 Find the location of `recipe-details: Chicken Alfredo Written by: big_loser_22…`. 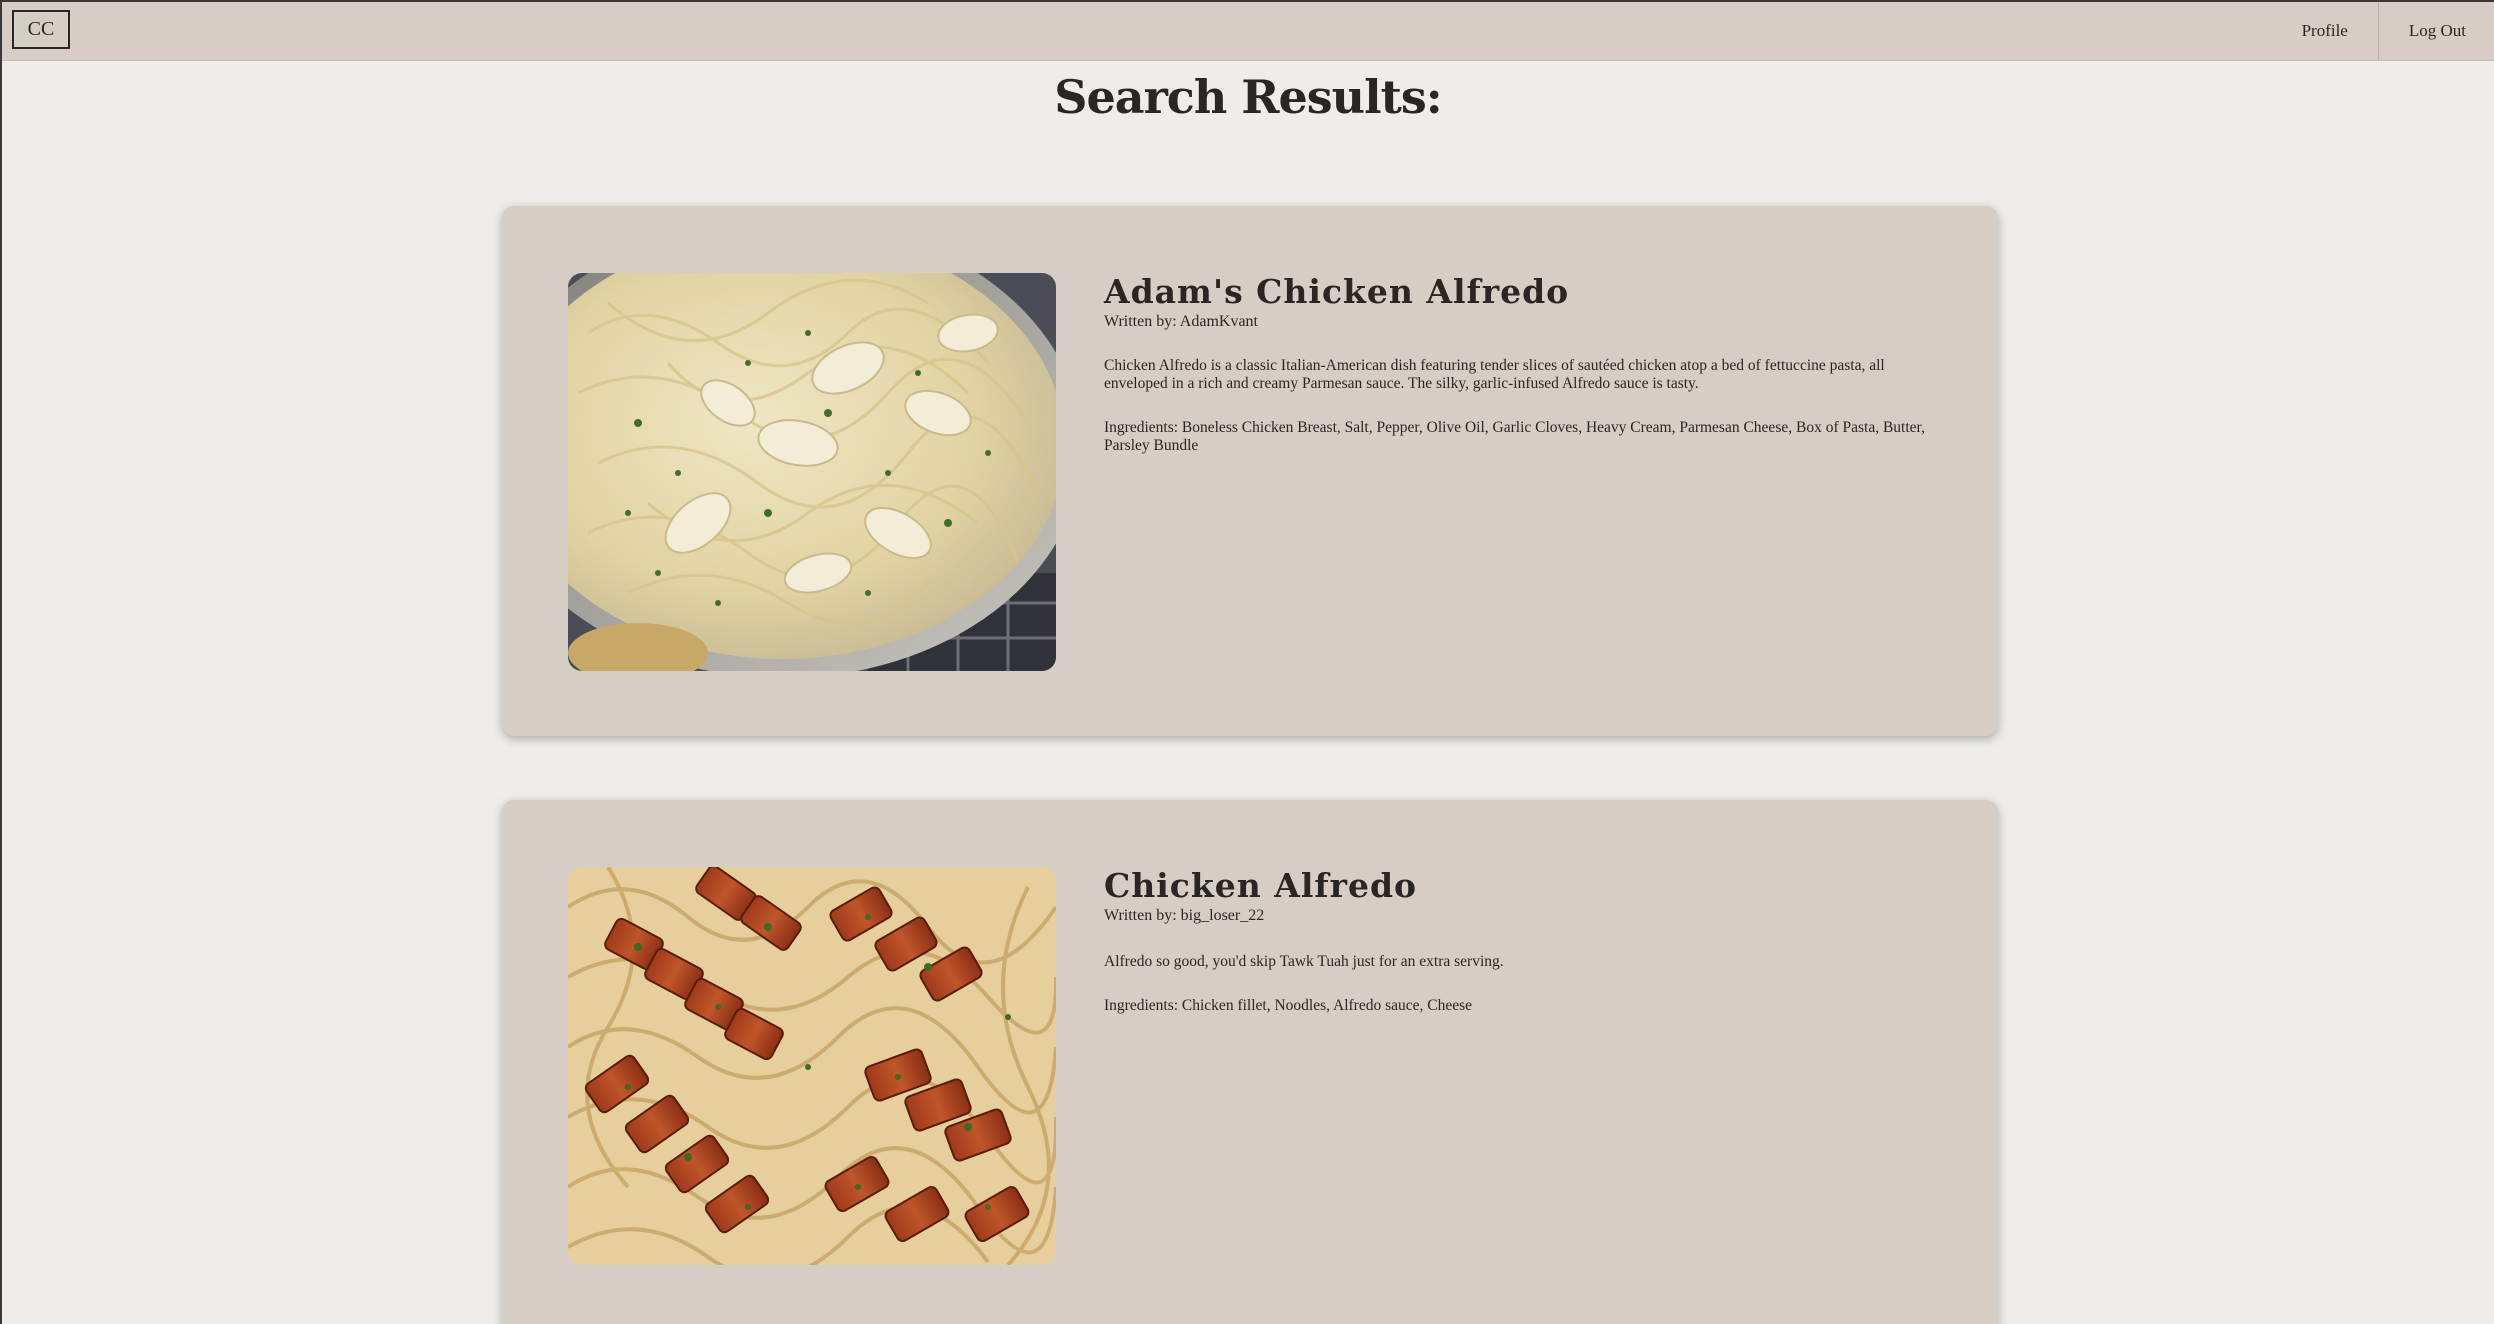

recipe-details: Chicken Alfredo Written by: big_loser_22… is located at coordinates (1524, 940).